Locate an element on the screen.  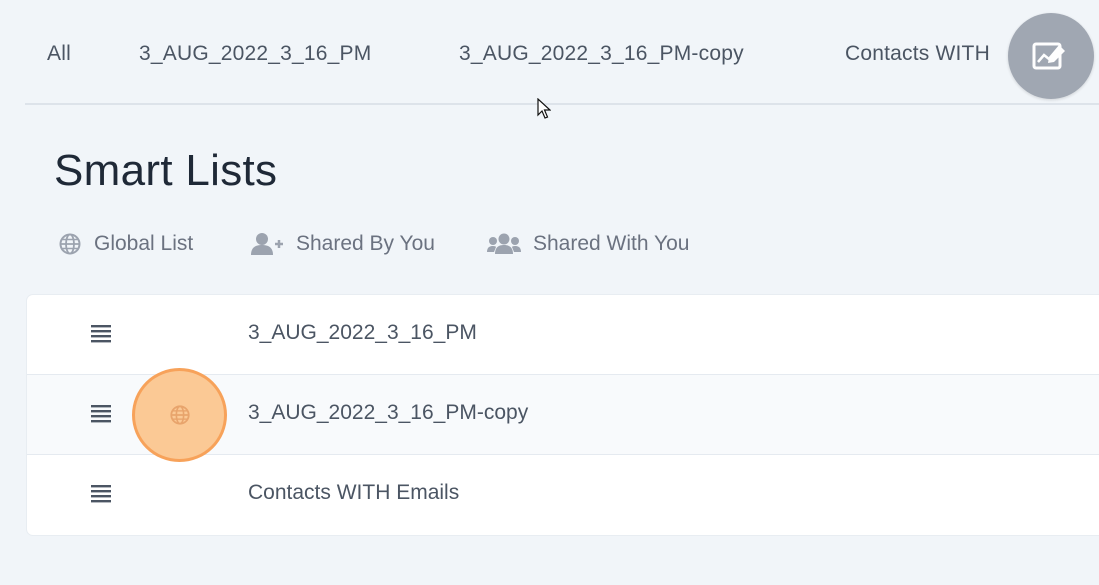
filter-shared-by-you: Shared By You is located at coordinates (342, 244).